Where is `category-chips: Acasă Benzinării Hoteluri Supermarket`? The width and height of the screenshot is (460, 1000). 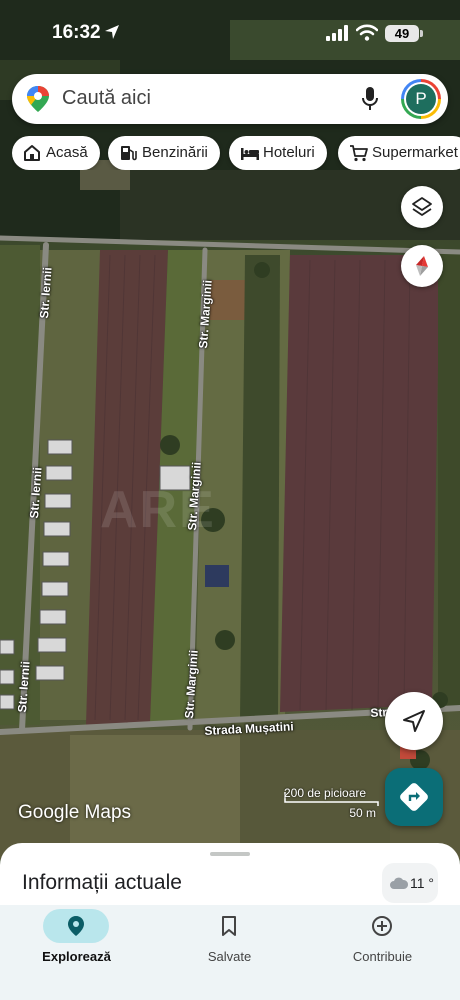
category-chips: Acasă Benzinării Hoteluri Supermarket is located at coordinates (236, 153).